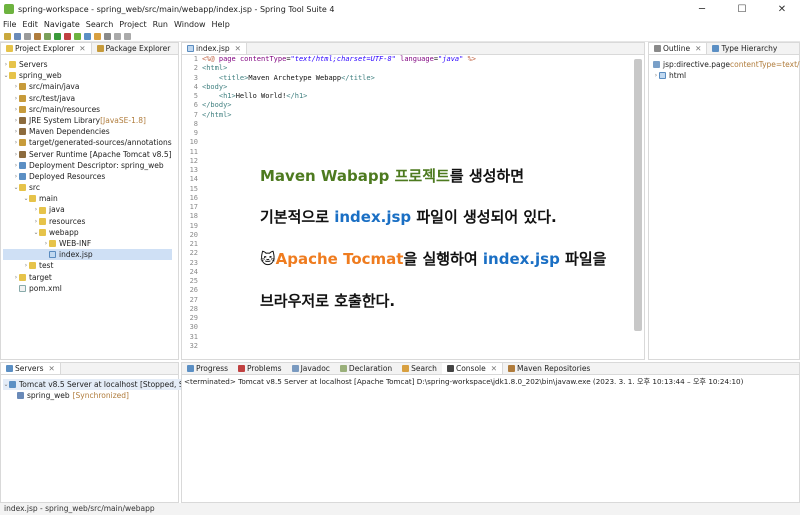 This screenshot has height=515, width=800. I want to click on tree-item-deployed-resources: › Deployed Resources, so click(87, 176).